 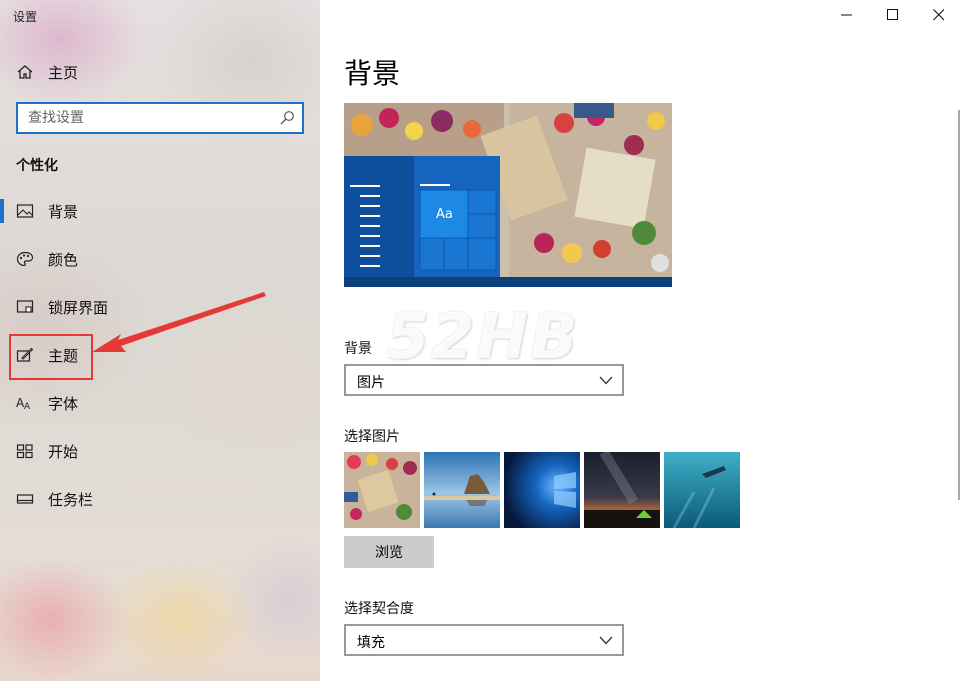 I want to click on thumbnail-food-image, so click(x=382, y=490).